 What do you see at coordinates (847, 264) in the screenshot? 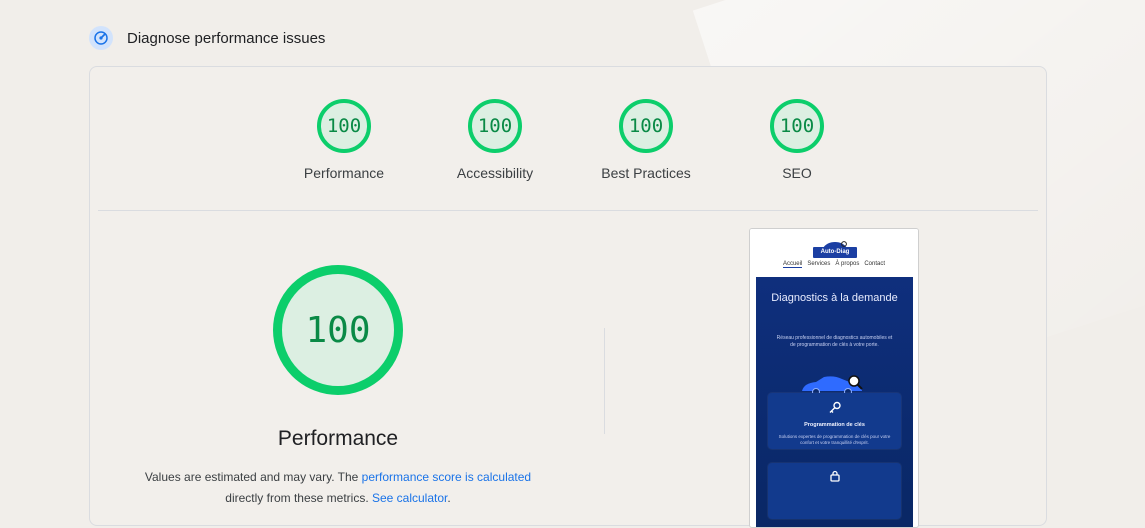
I see `site-nav-item: À propos` at bounding box center [847, 264].